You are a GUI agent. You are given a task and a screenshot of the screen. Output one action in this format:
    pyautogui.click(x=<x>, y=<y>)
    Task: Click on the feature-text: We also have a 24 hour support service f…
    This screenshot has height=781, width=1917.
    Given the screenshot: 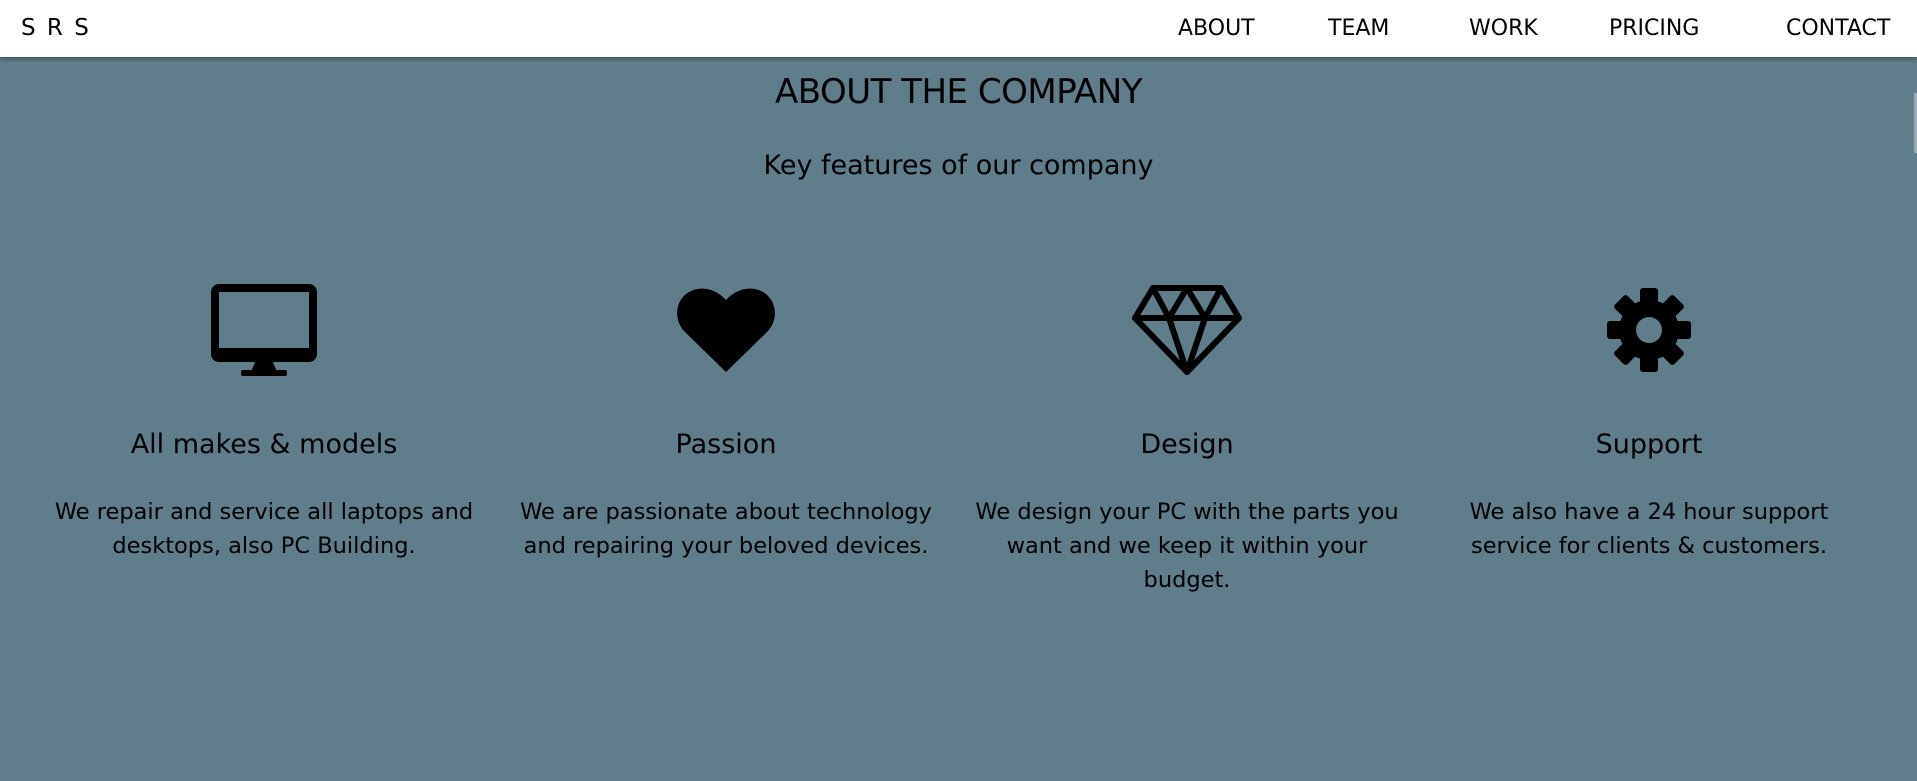 What is the action you would take?
    pyautogui.click(x=1649, y=529)
    